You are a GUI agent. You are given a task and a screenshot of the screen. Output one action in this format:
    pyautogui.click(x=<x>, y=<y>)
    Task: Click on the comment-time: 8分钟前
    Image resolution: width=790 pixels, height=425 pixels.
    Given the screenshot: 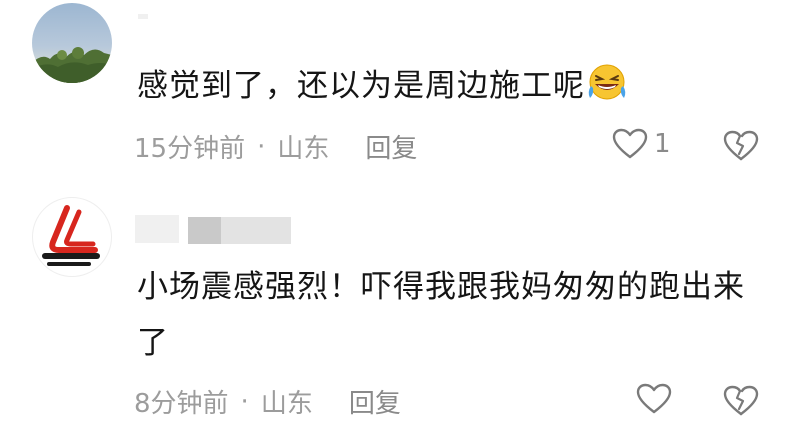 What is the action you would take?
    pyautogui.click(x=181, y=404)
    